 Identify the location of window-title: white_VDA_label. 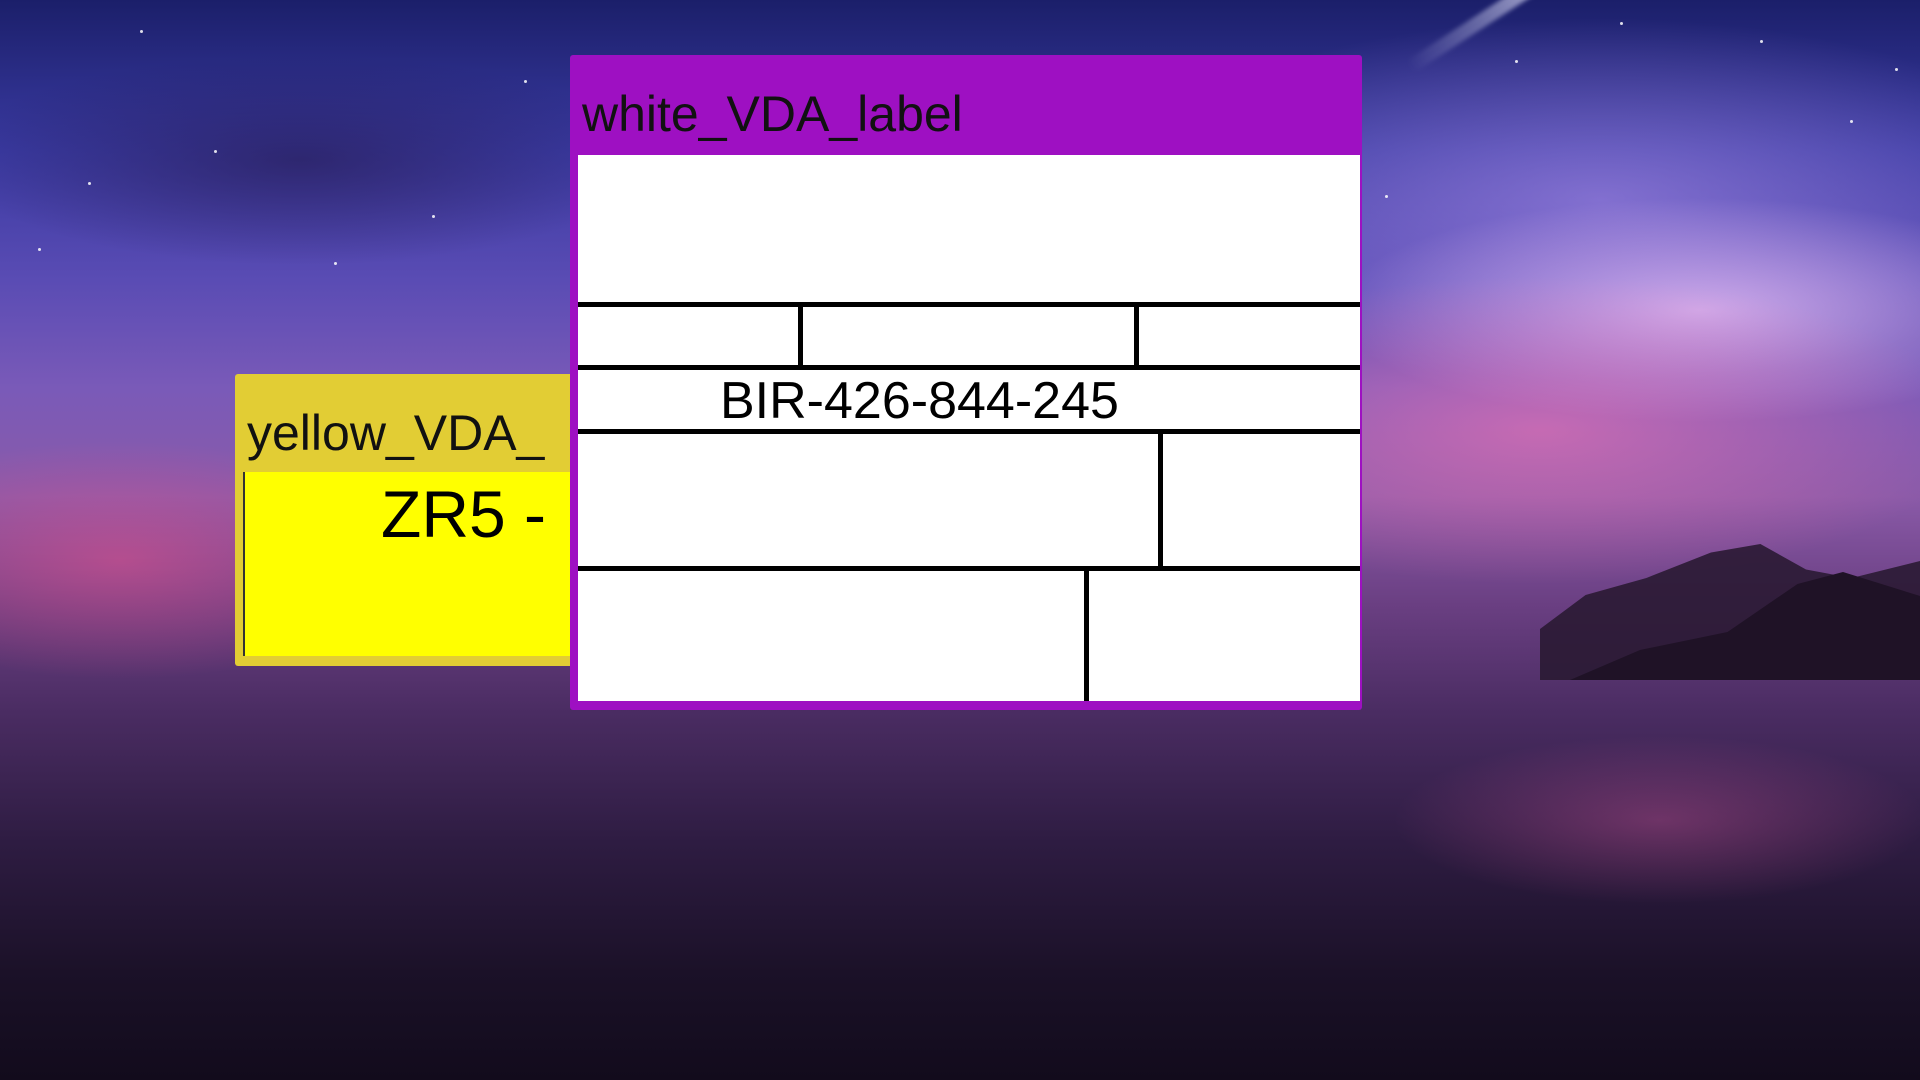
(772, 114).